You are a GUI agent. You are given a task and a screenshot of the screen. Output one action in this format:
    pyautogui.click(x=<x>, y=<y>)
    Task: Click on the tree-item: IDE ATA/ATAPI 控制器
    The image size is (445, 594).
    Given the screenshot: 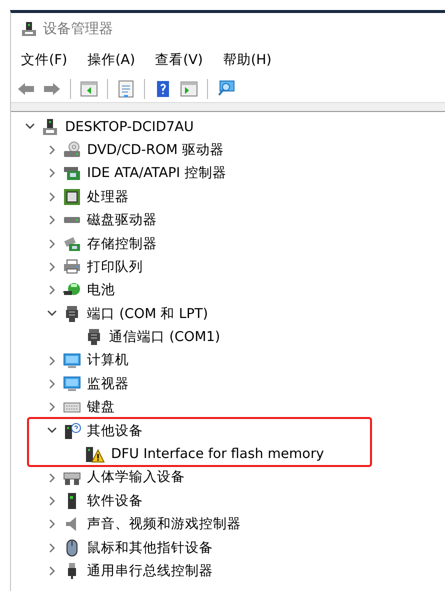 What is the action you would take?
    pyautogui.click(x=156, y=173)
    